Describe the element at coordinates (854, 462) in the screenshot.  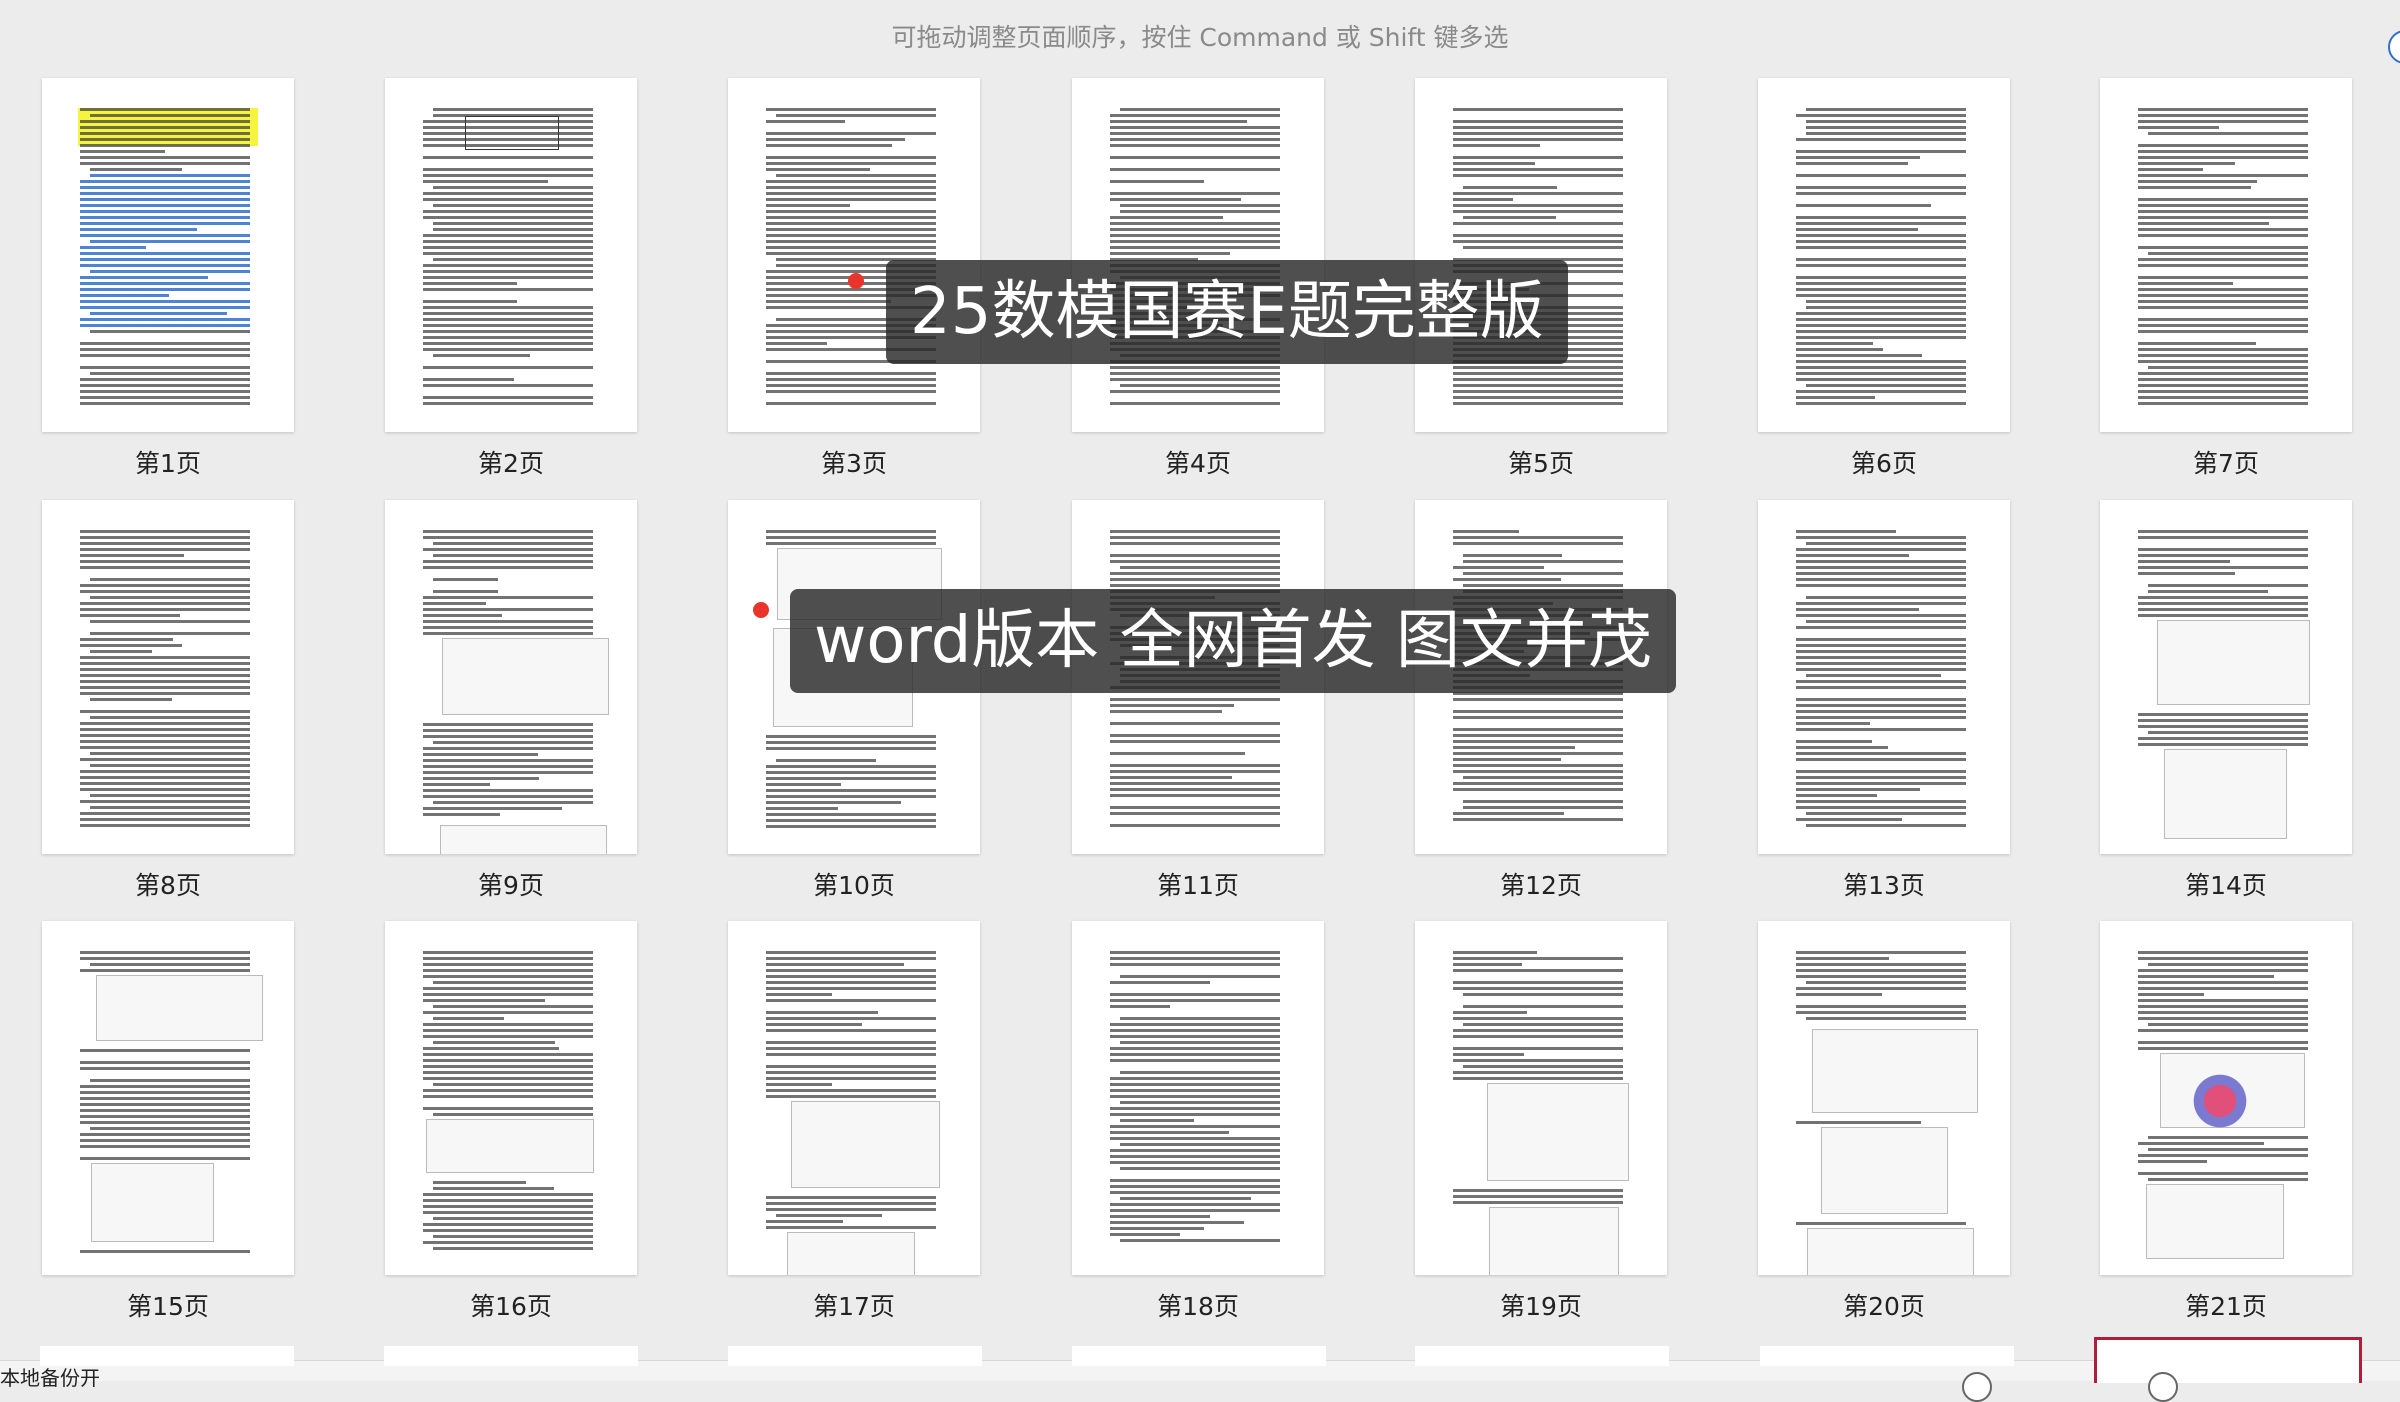
I see `page-number-label: 第3页` at that location.